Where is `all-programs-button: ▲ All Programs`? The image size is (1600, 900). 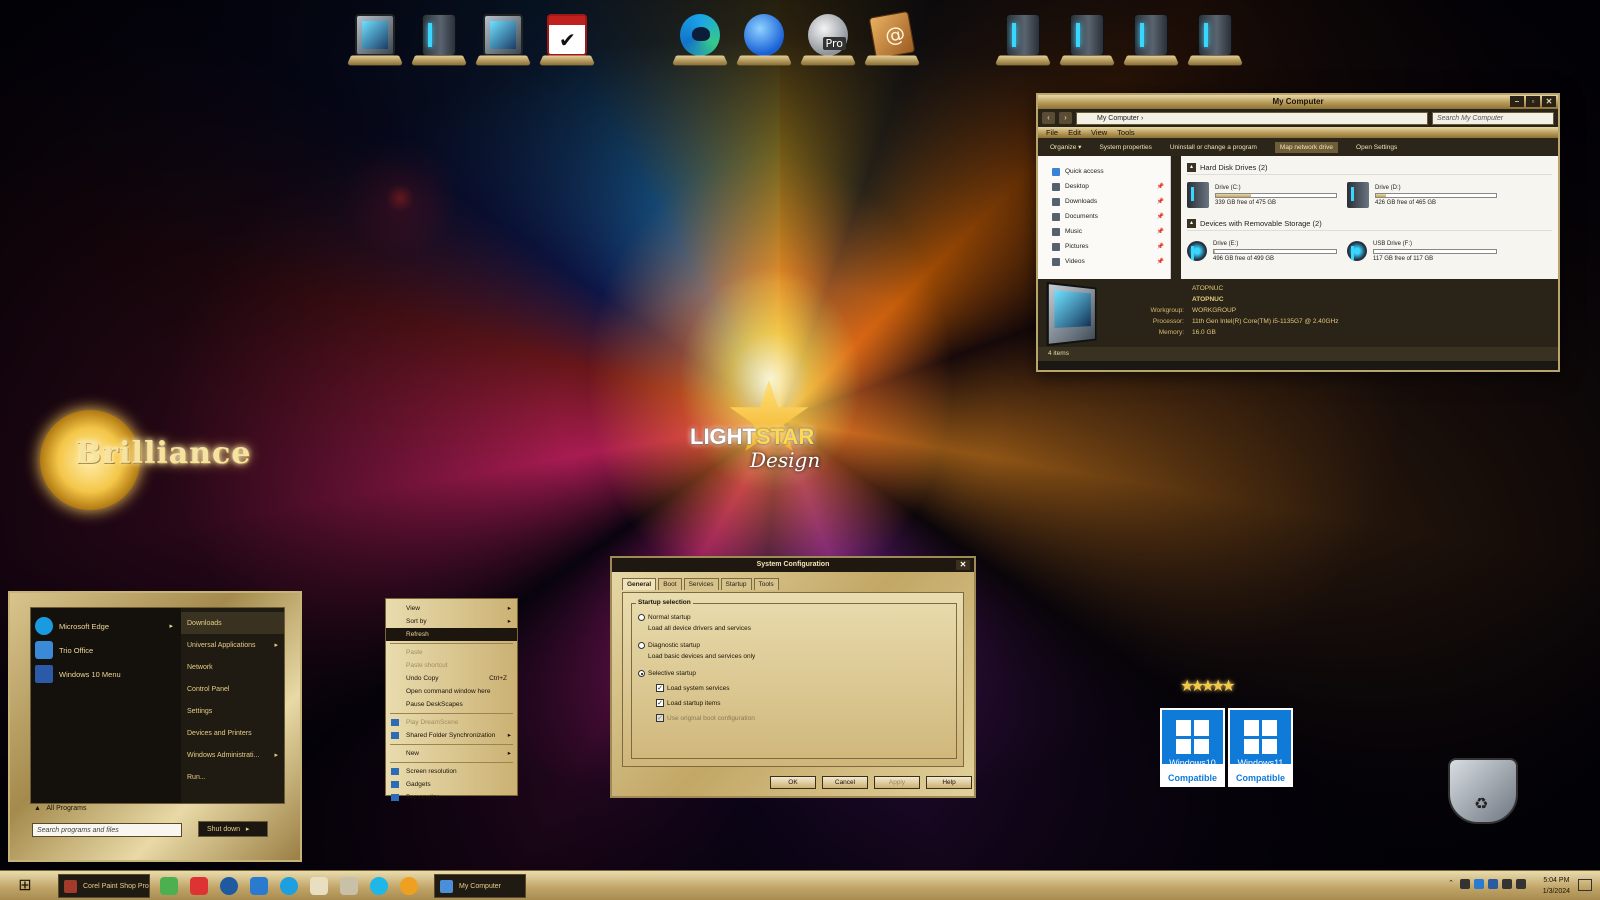 all-programs-button: ▲ All Programs is located at coordinates (60, 808).